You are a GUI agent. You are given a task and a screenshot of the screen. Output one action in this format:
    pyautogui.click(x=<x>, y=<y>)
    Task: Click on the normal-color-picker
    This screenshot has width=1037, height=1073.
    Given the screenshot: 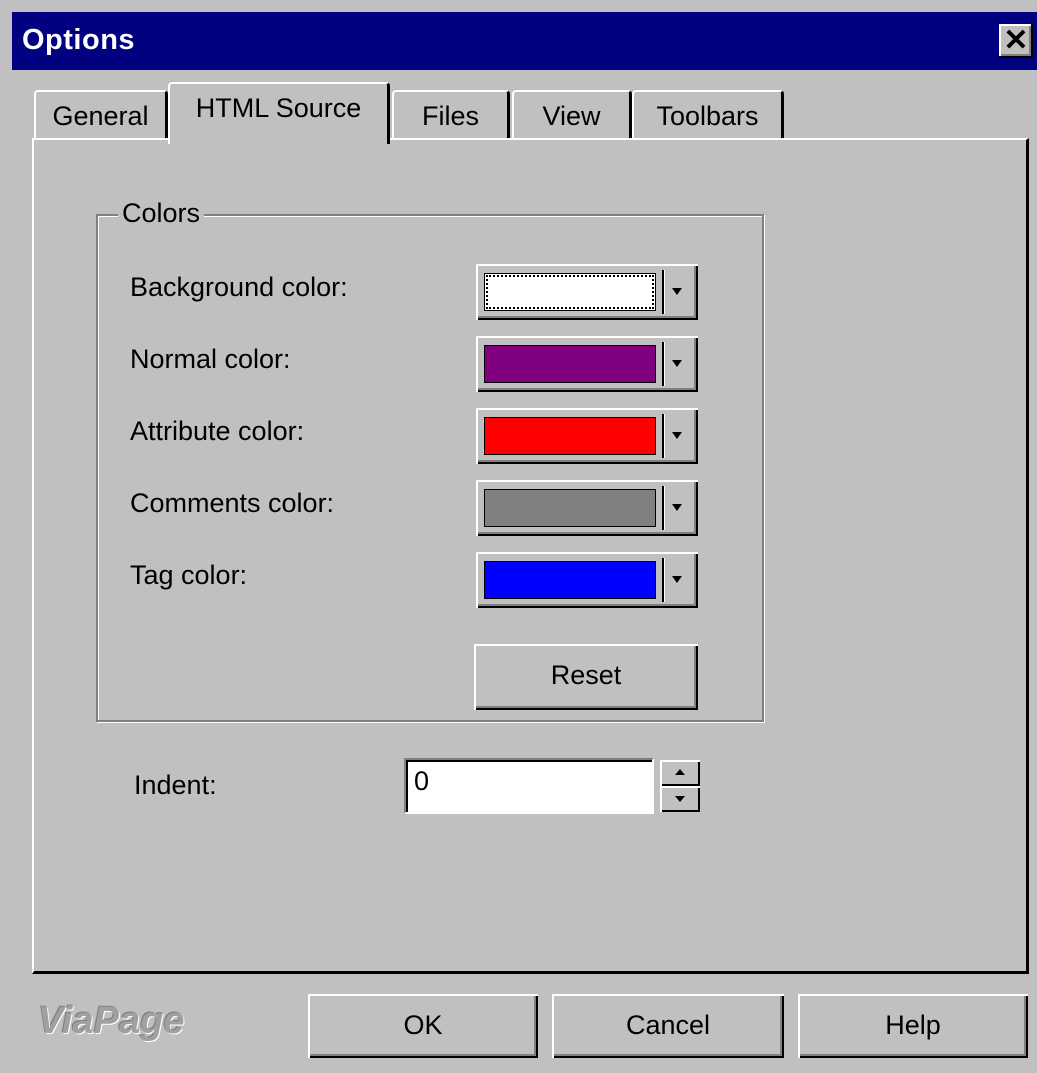 What is the action you would take?
    pyautogui.click(x=587, y=364)
    